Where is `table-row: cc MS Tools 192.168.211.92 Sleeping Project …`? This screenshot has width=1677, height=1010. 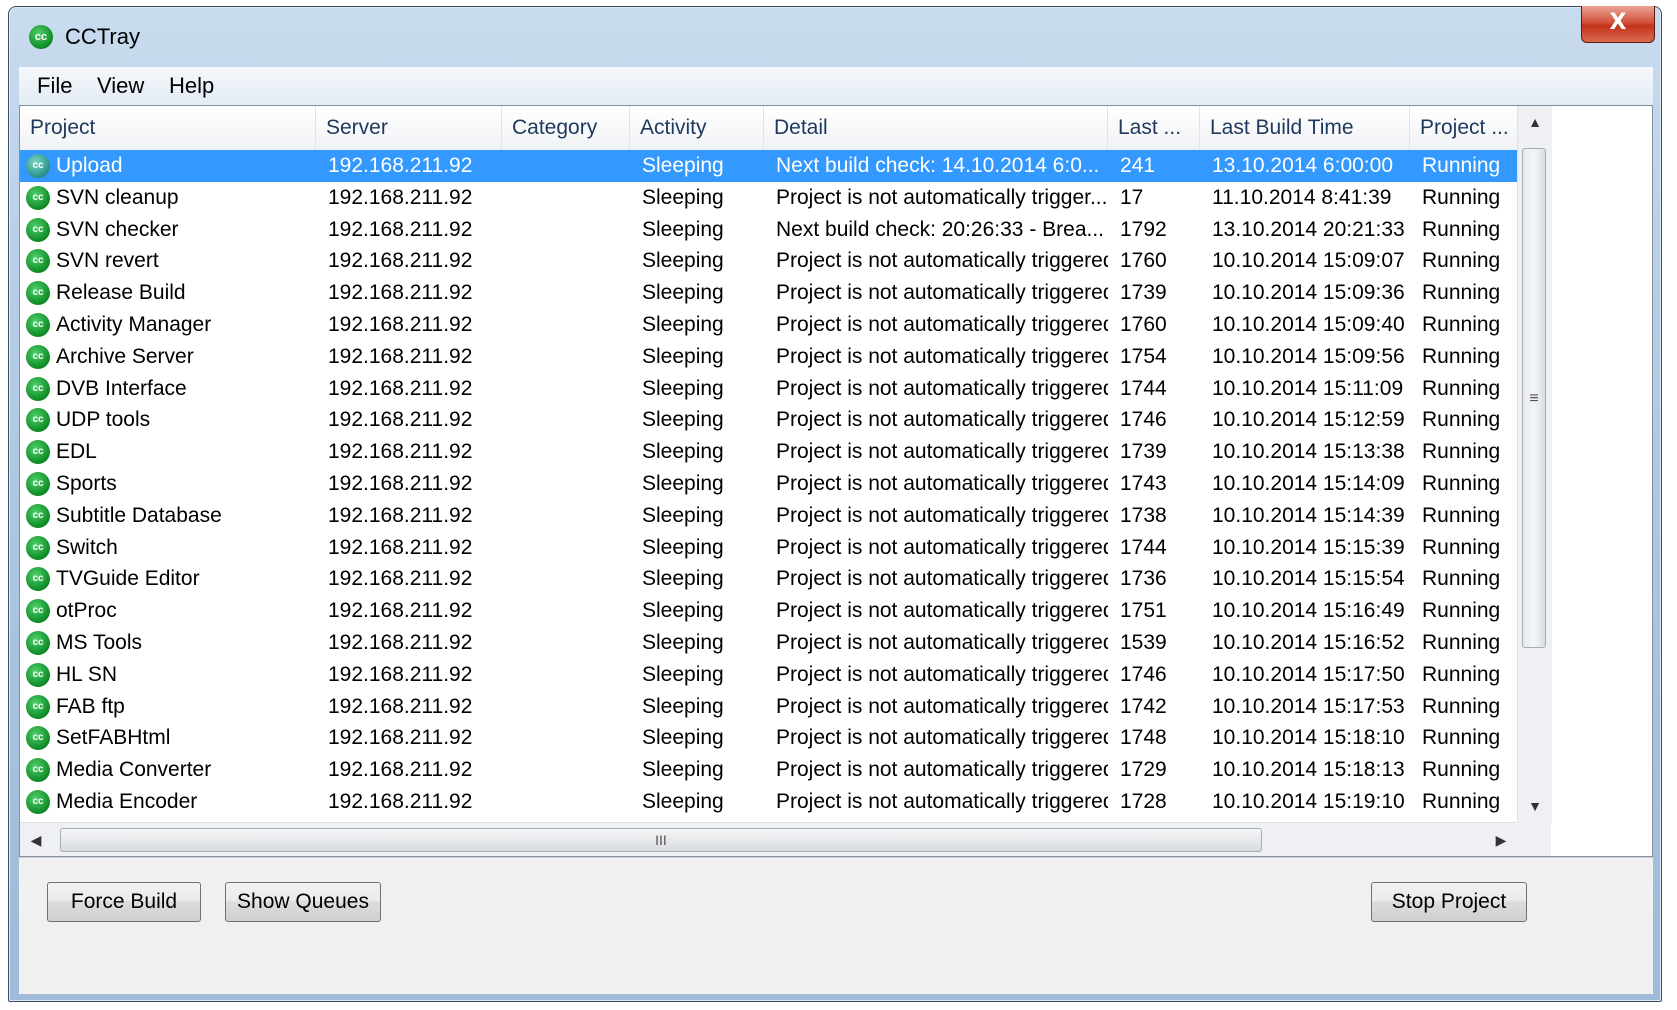 table-row: cc MS Tools 192.168.211.92 Sleeping Project … is located at coordinates (768, 643).